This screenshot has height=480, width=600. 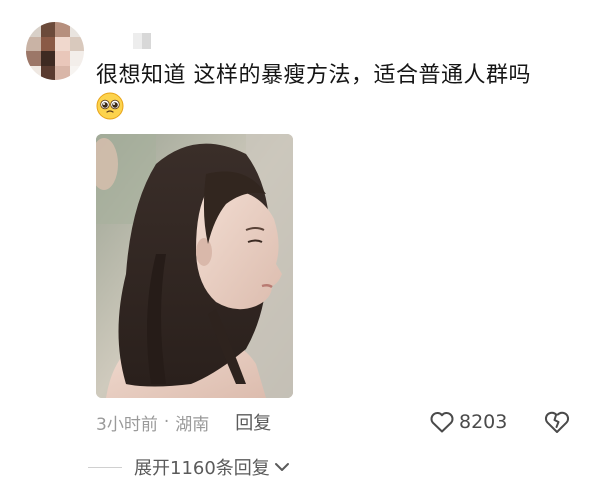 What do you see at coordinates (110, 106) in the screenshot?
I see `pleading-face-emoji` at bounding box center [110, 106].